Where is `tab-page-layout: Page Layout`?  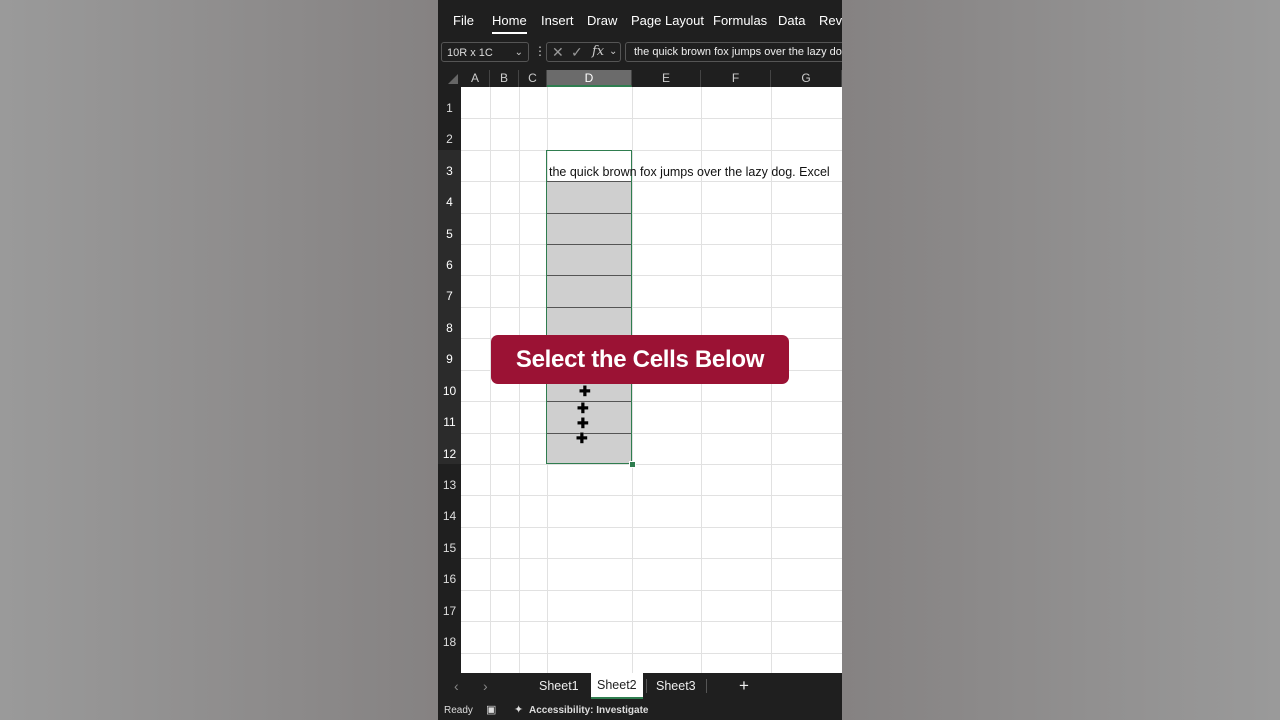 tab-page-layout: Page Layout is located at coordinates (667, 20).